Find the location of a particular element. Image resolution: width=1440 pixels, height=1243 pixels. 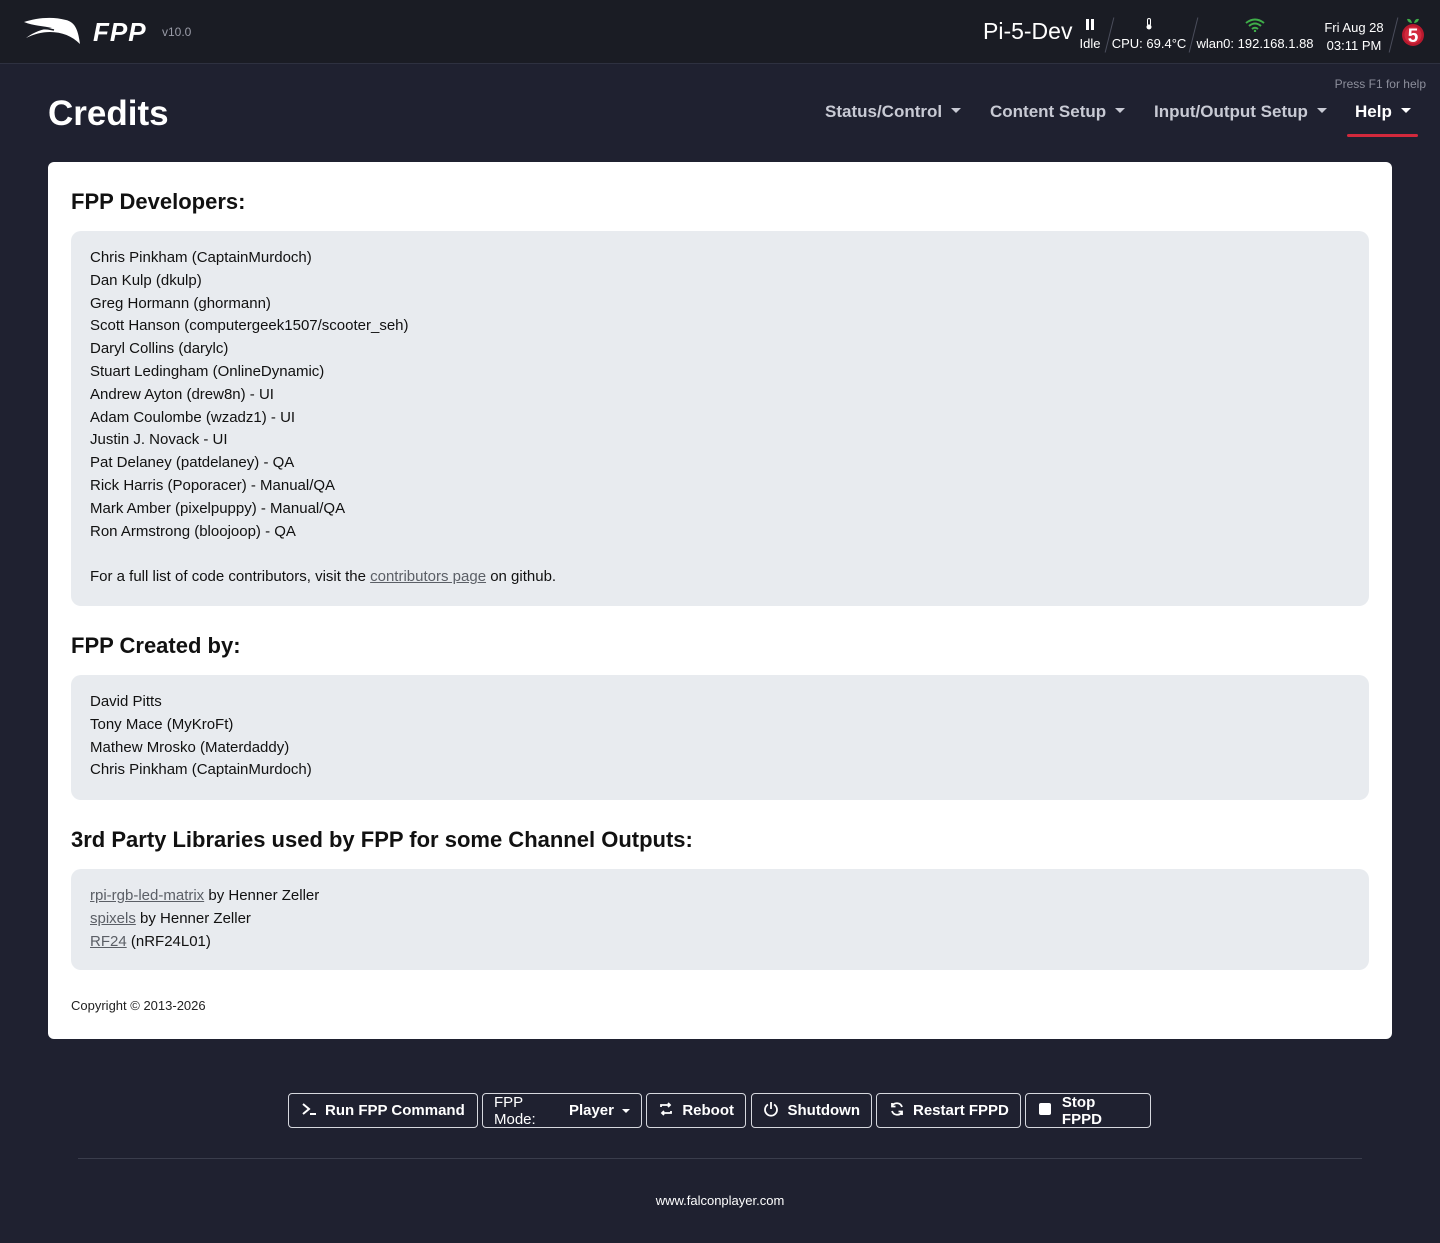

footer-website-link: www.falconplayer.com is located at coordinates (720, 1200).